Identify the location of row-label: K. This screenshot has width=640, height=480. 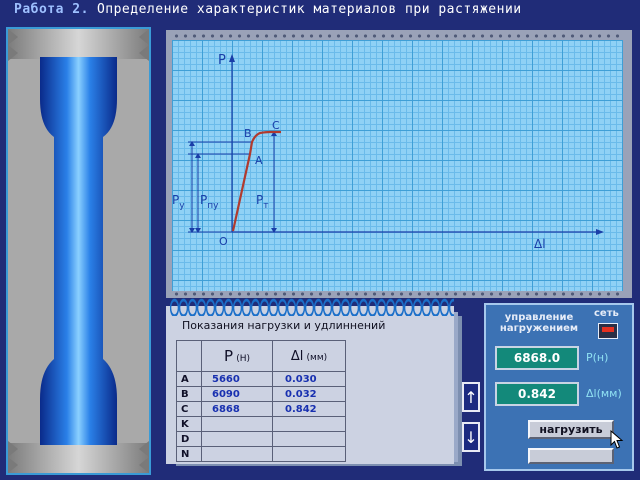
(189, 424).